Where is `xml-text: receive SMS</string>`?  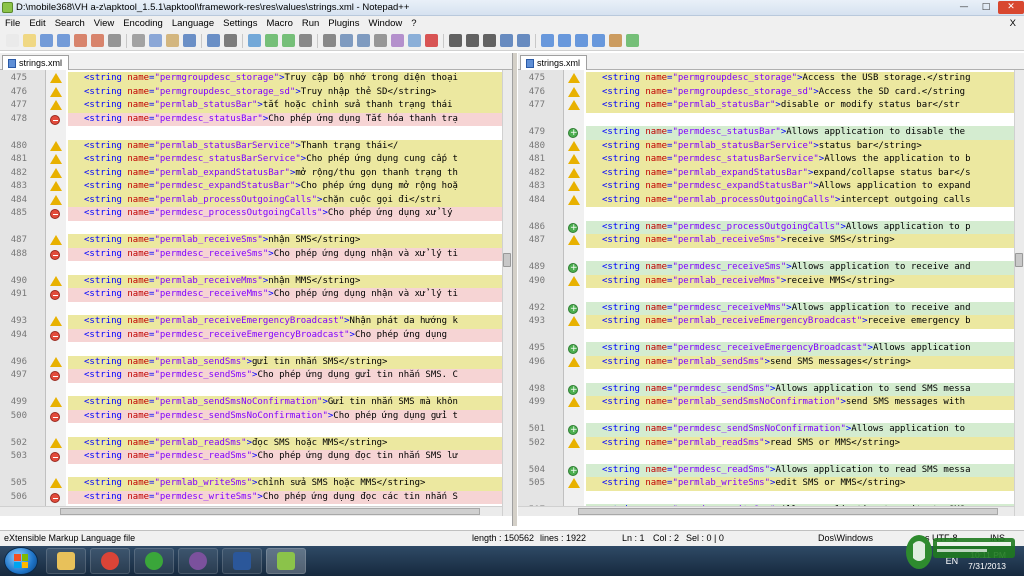
xml-text: receive SMS</string> is located at coordinates (840, 240).